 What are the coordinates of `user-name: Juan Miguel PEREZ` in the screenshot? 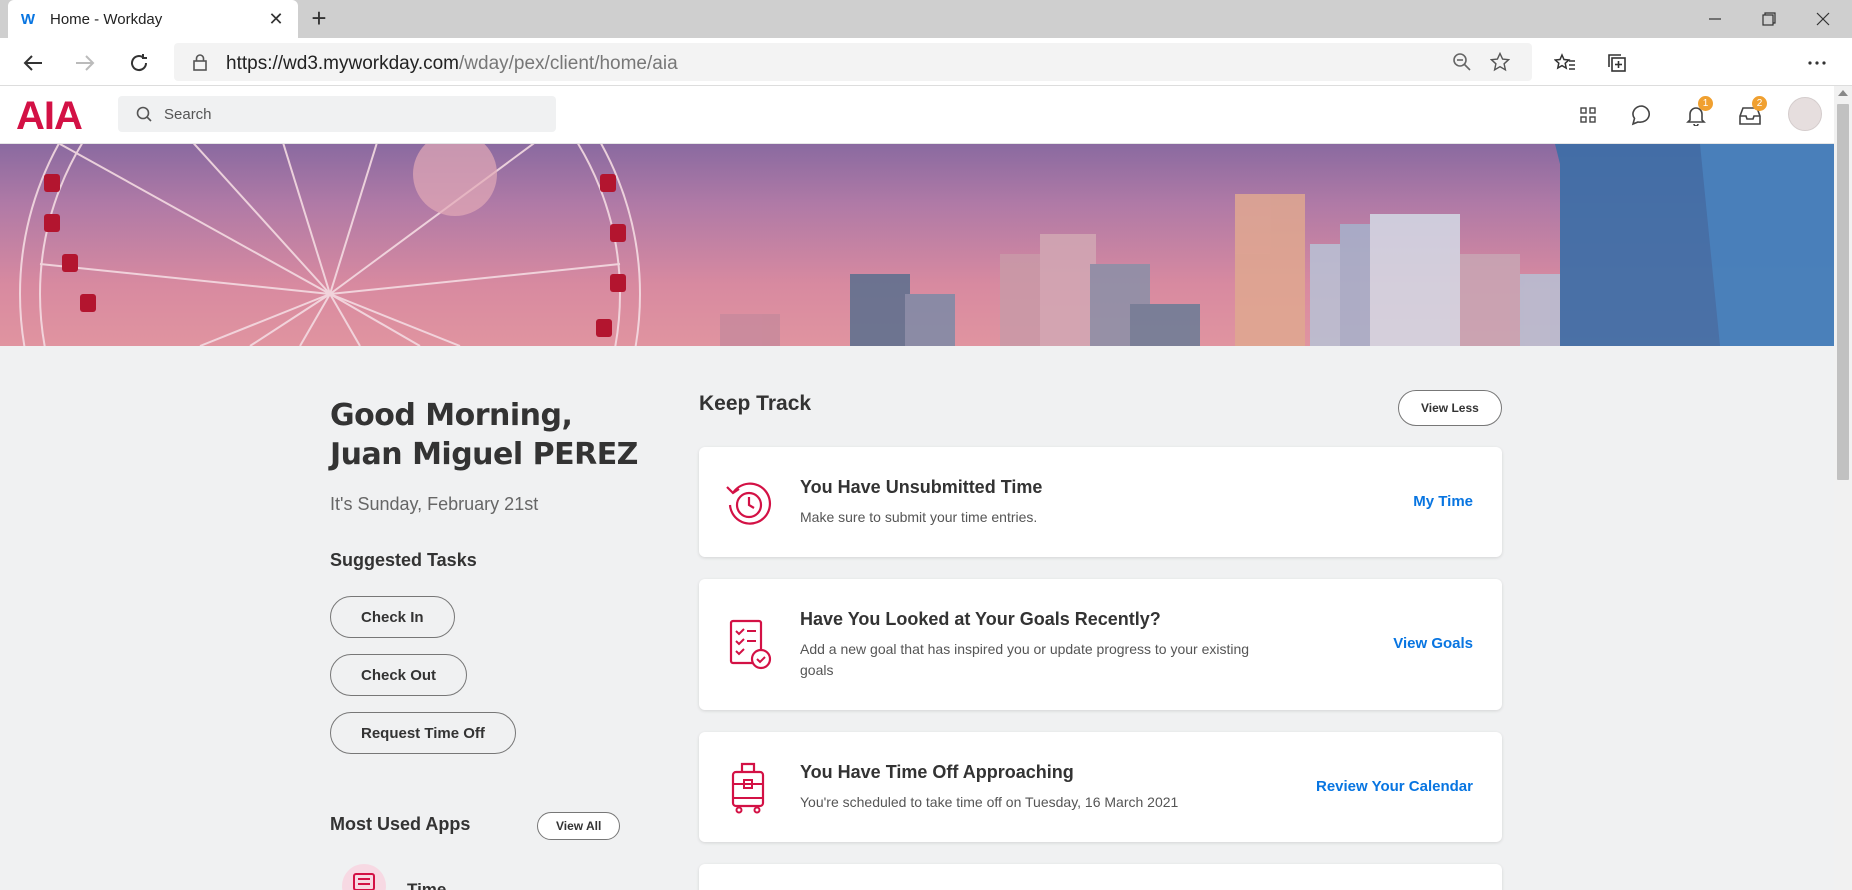 It's located at (484, 454).